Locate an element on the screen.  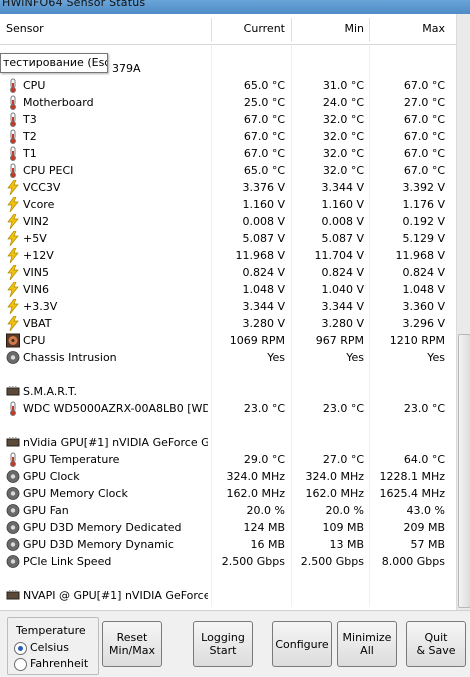
fahrenheit-label: Fahrenheit is located at coordinates (59, 663).